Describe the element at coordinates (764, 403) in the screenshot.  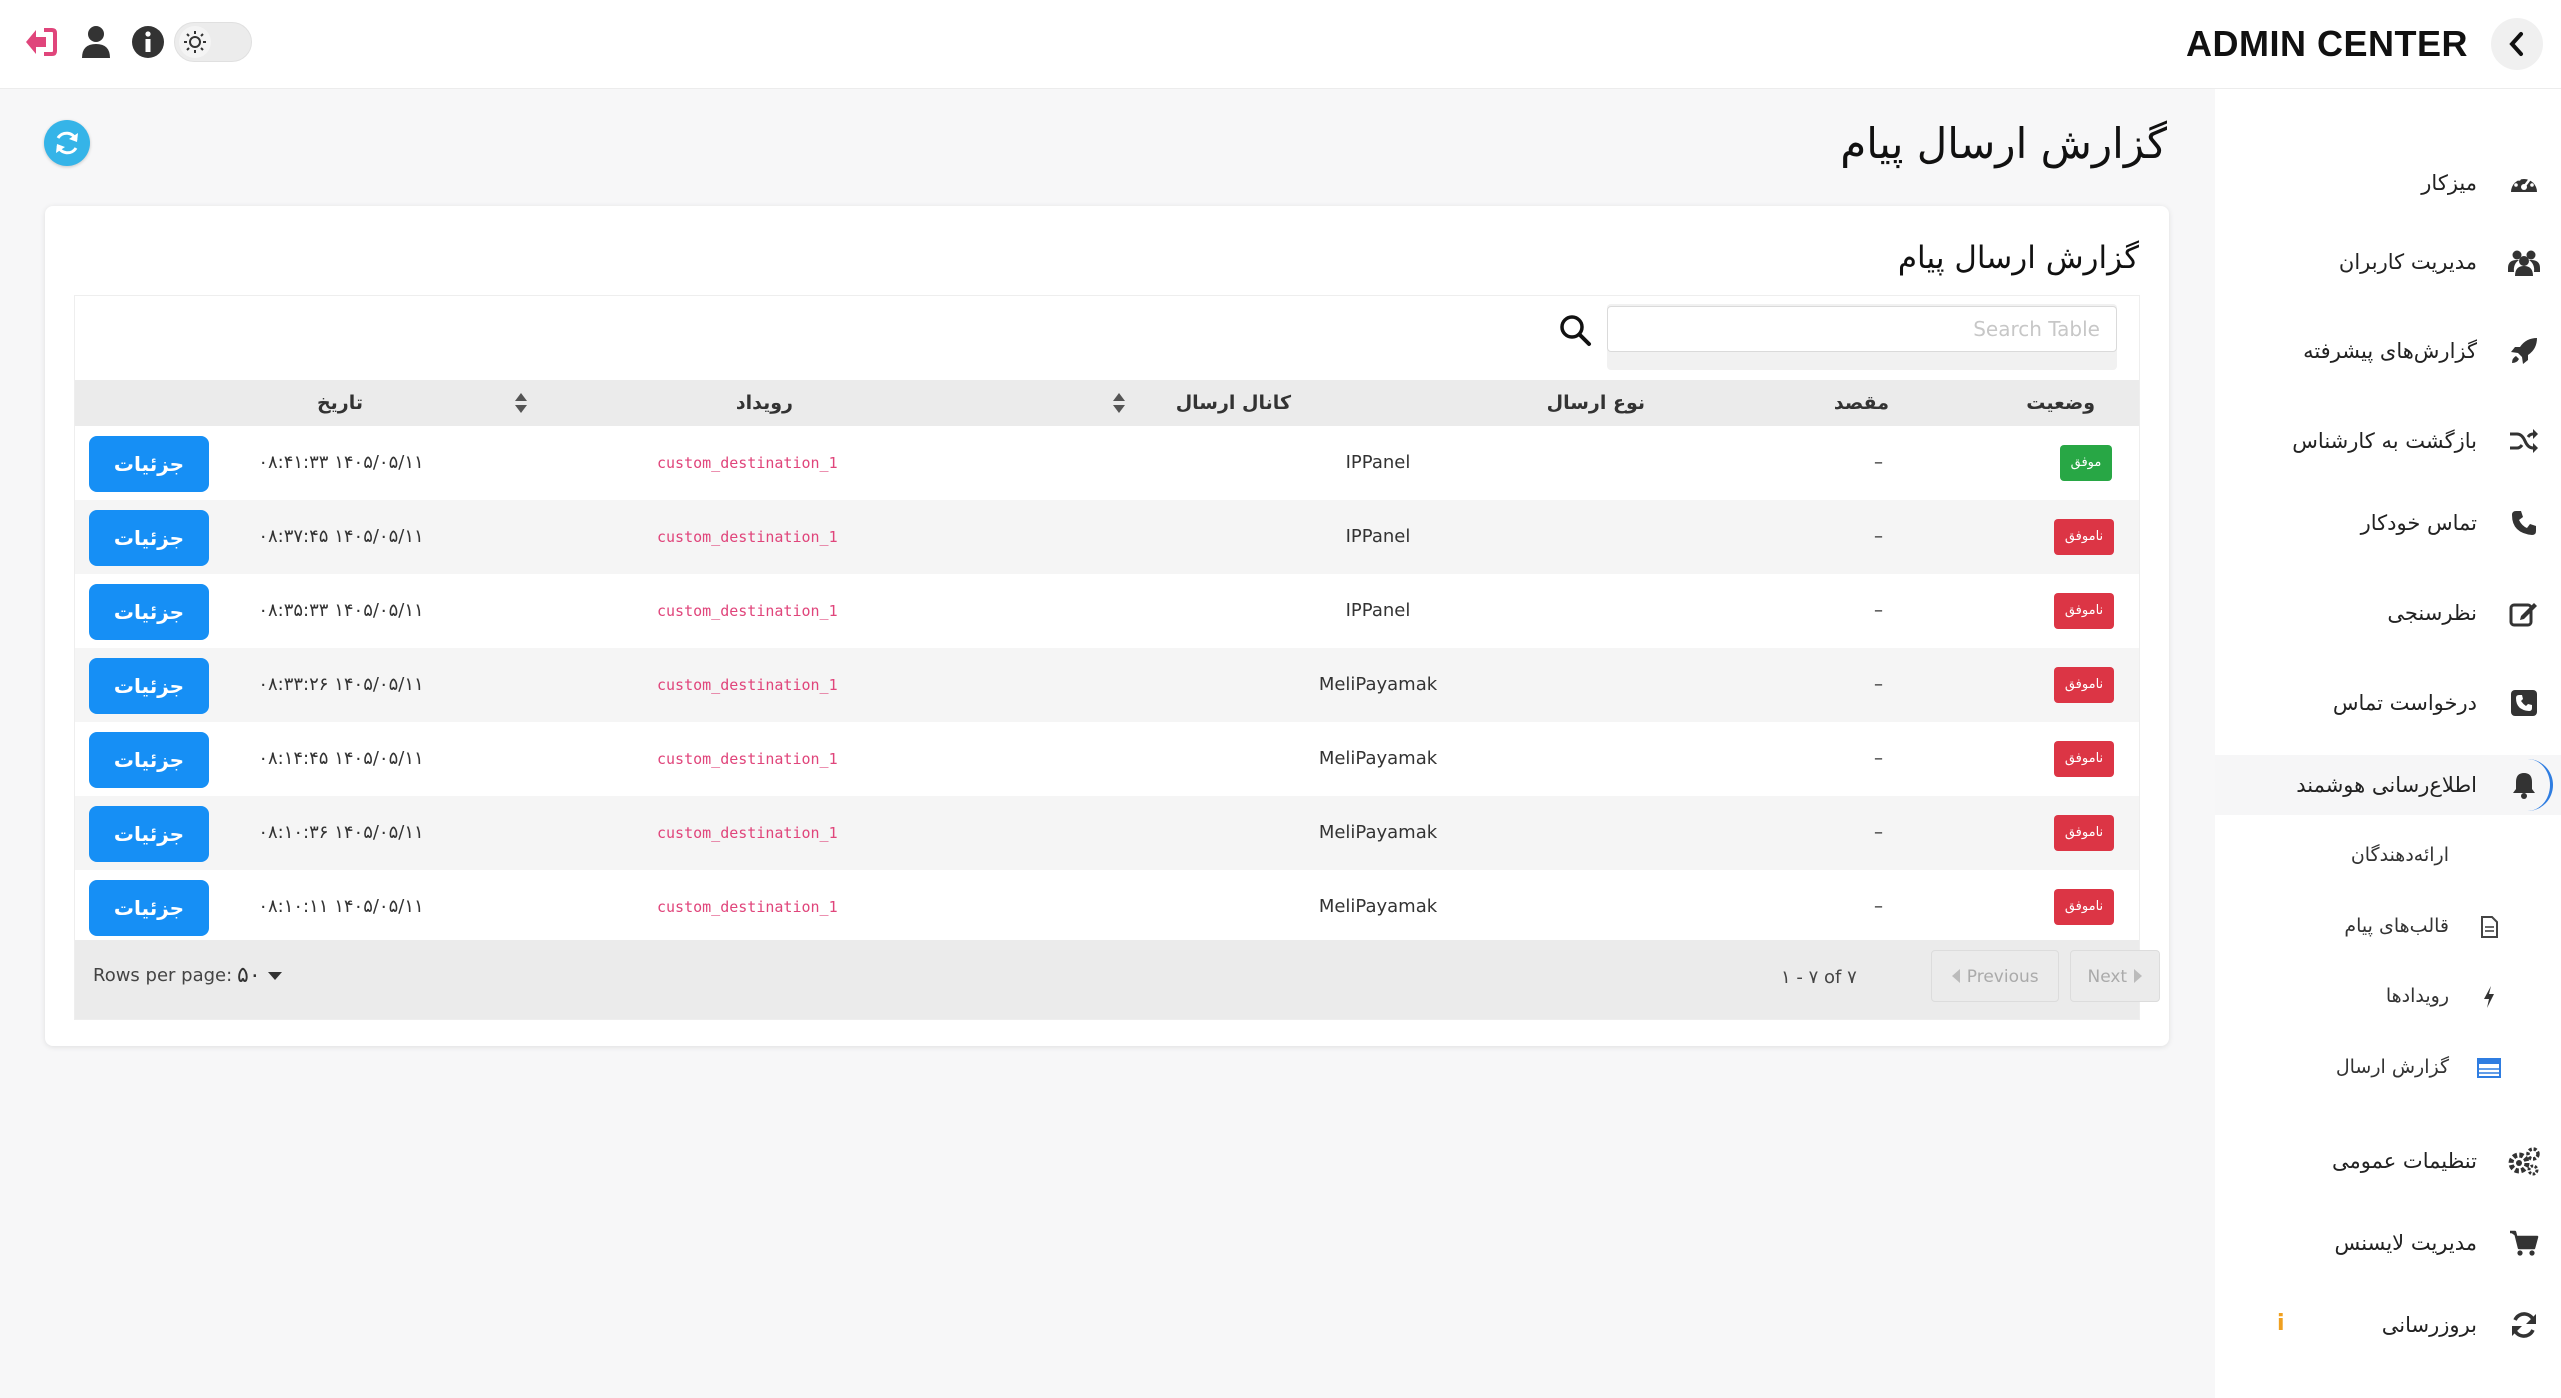
I see `column-header-event: رویداد` at that location.